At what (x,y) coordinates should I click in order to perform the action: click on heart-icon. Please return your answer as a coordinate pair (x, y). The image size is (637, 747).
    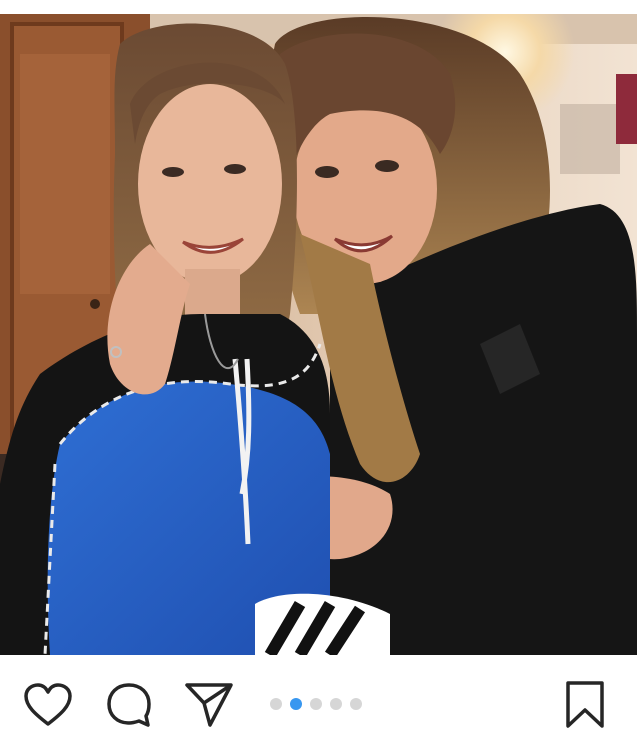
    Looking at the image, I should click on (48, 704).